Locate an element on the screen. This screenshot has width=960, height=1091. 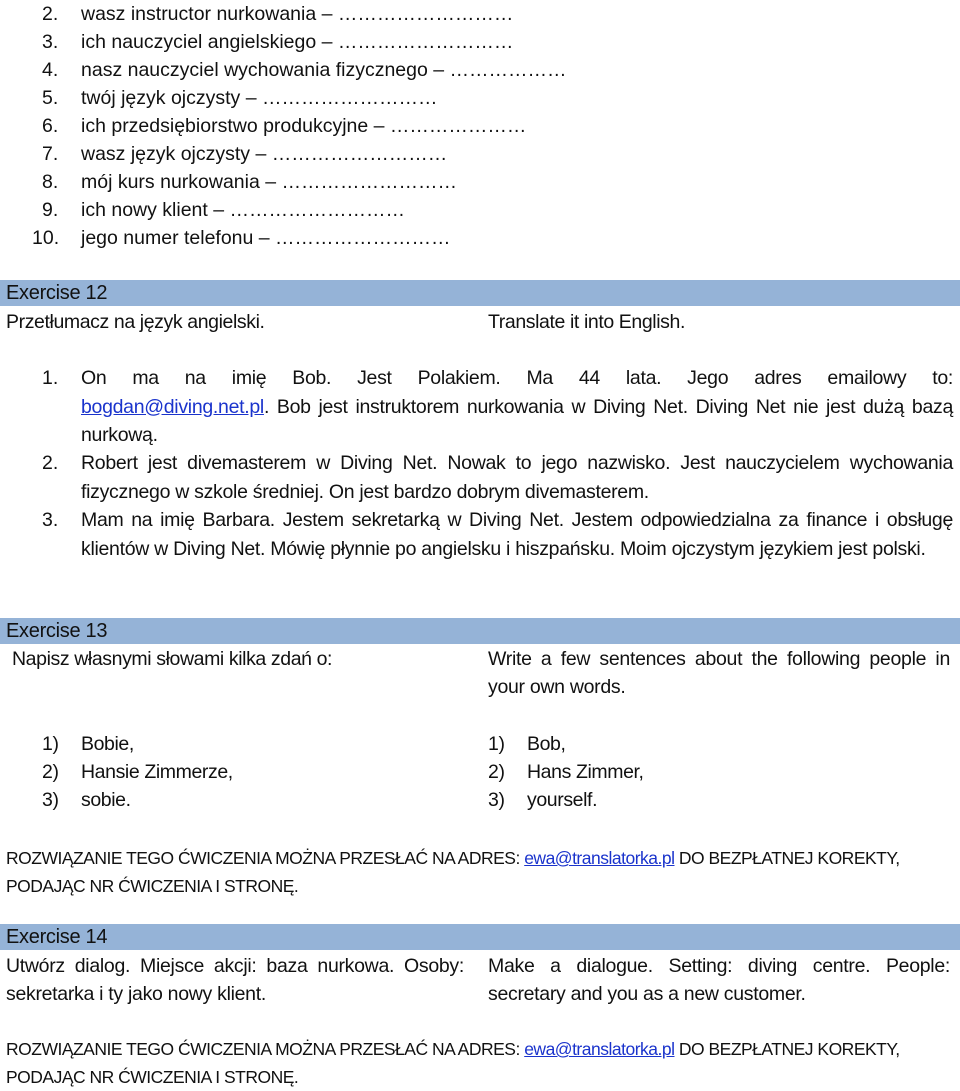
list-item: Hansie Zimmerze, is located at coordinates (157, 772).